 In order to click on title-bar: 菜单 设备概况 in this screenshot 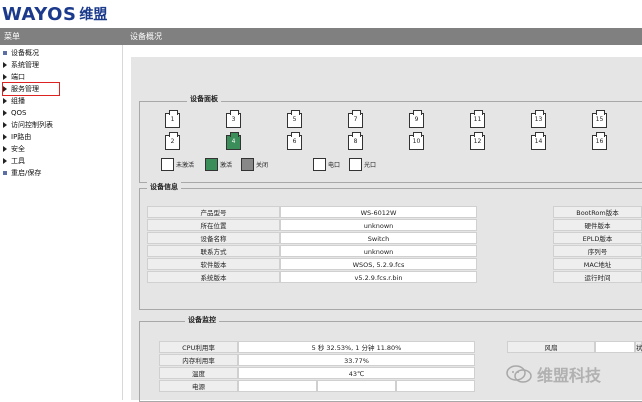, I will do `click(321, 36)`.